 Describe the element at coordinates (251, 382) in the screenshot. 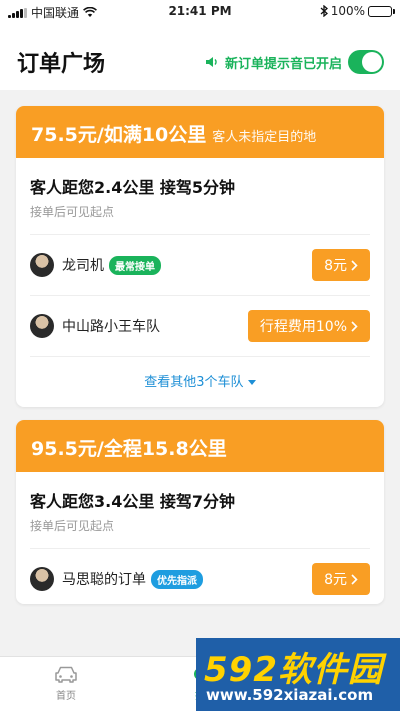

I see `caret-down-icon` at that location.